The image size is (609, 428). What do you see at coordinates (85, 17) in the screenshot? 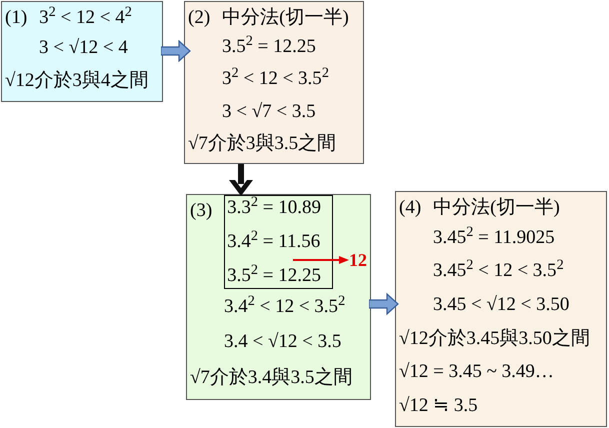
I see `step-title: 3$^{2}$ < 12 < 4$^{2}$` at bounding box center [85, 17].